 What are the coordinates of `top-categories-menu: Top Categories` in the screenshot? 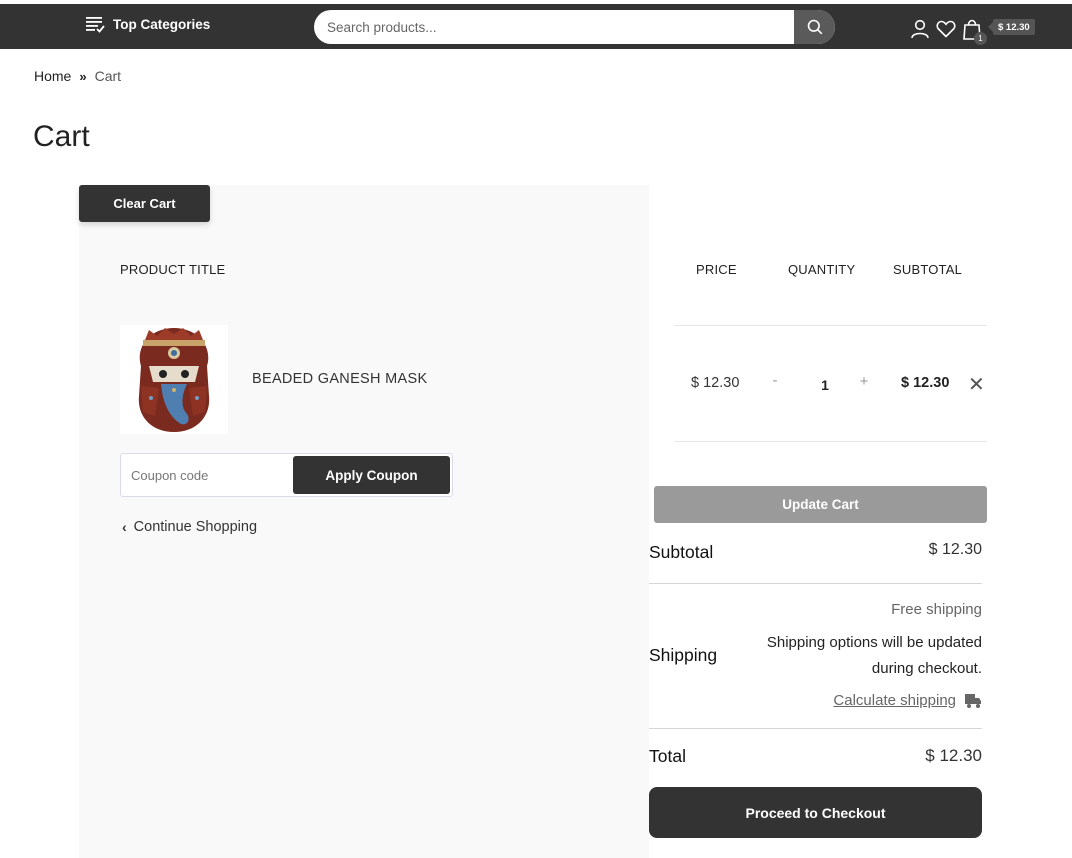 It's located at (148, 24).